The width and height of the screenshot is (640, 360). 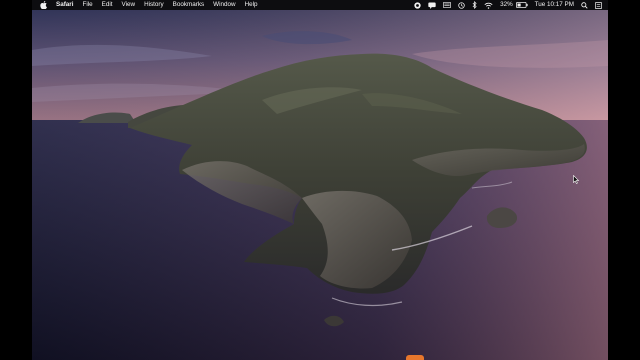 I want to click on menu-edit: Edit, so click(x=107, y=5).